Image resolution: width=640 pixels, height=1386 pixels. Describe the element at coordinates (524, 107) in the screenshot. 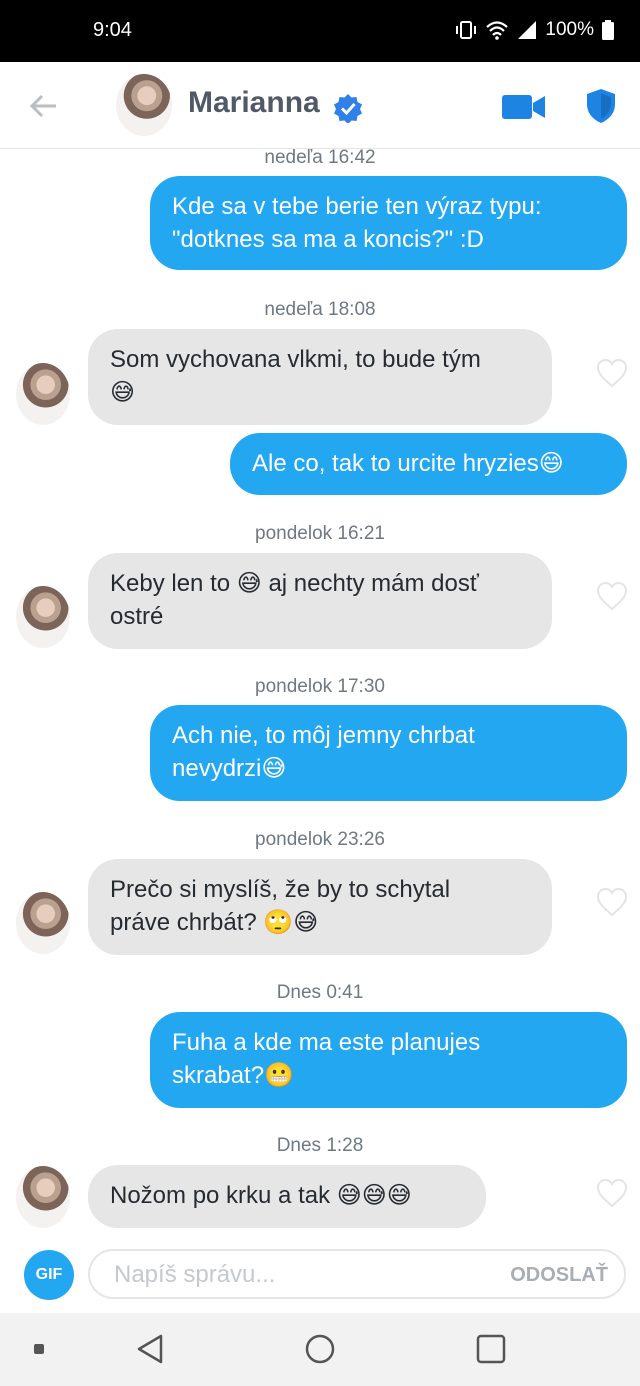

I see `video-call-icon` at that location.